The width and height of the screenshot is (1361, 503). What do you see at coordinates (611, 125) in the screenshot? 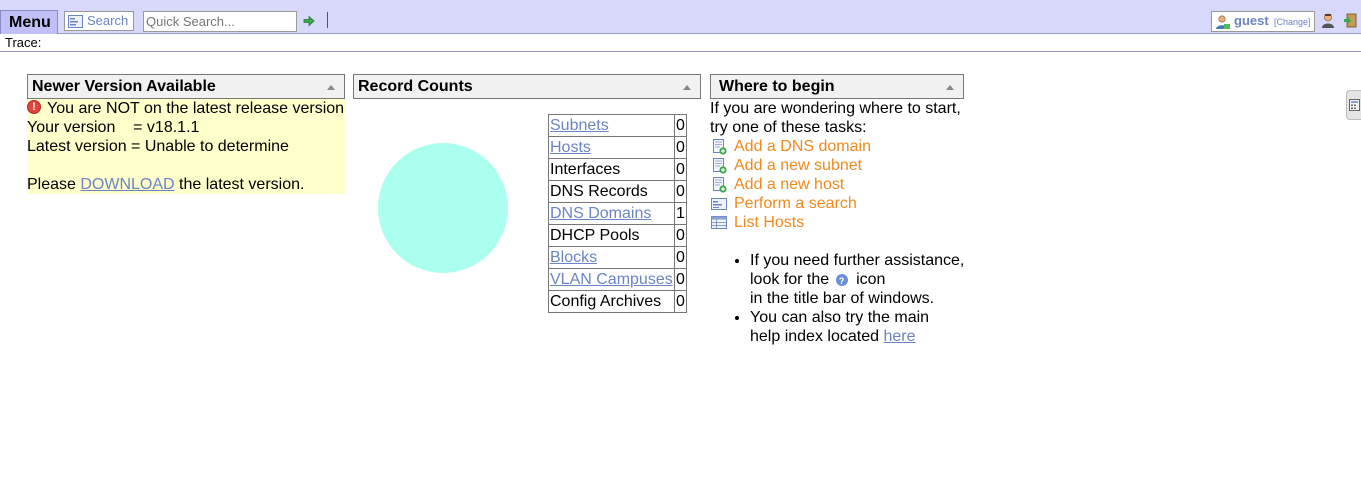
I see `record-count-name-cell: Subnets` at bounding box center [611, 125].